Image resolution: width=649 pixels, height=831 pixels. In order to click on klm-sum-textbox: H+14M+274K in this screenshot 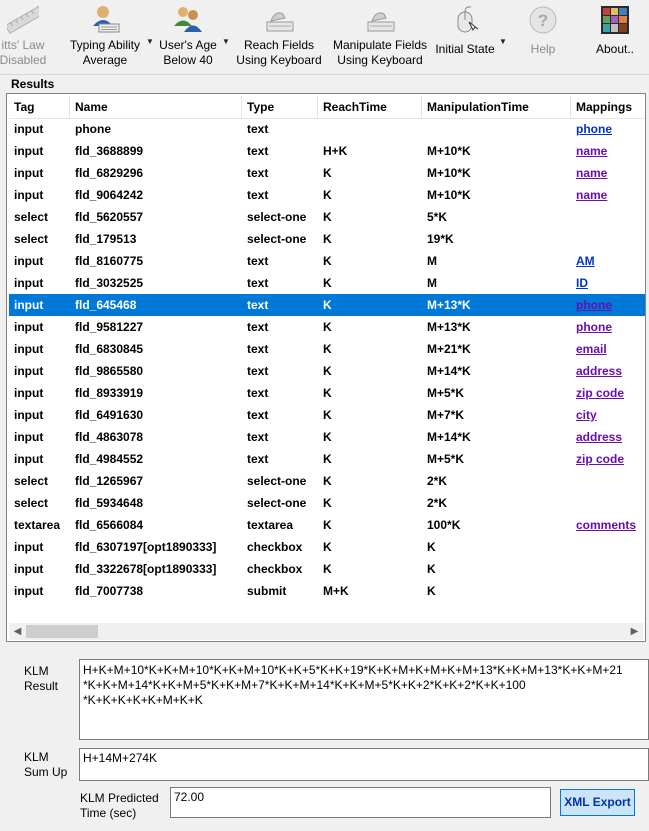, I will do `click(364, 764)`.